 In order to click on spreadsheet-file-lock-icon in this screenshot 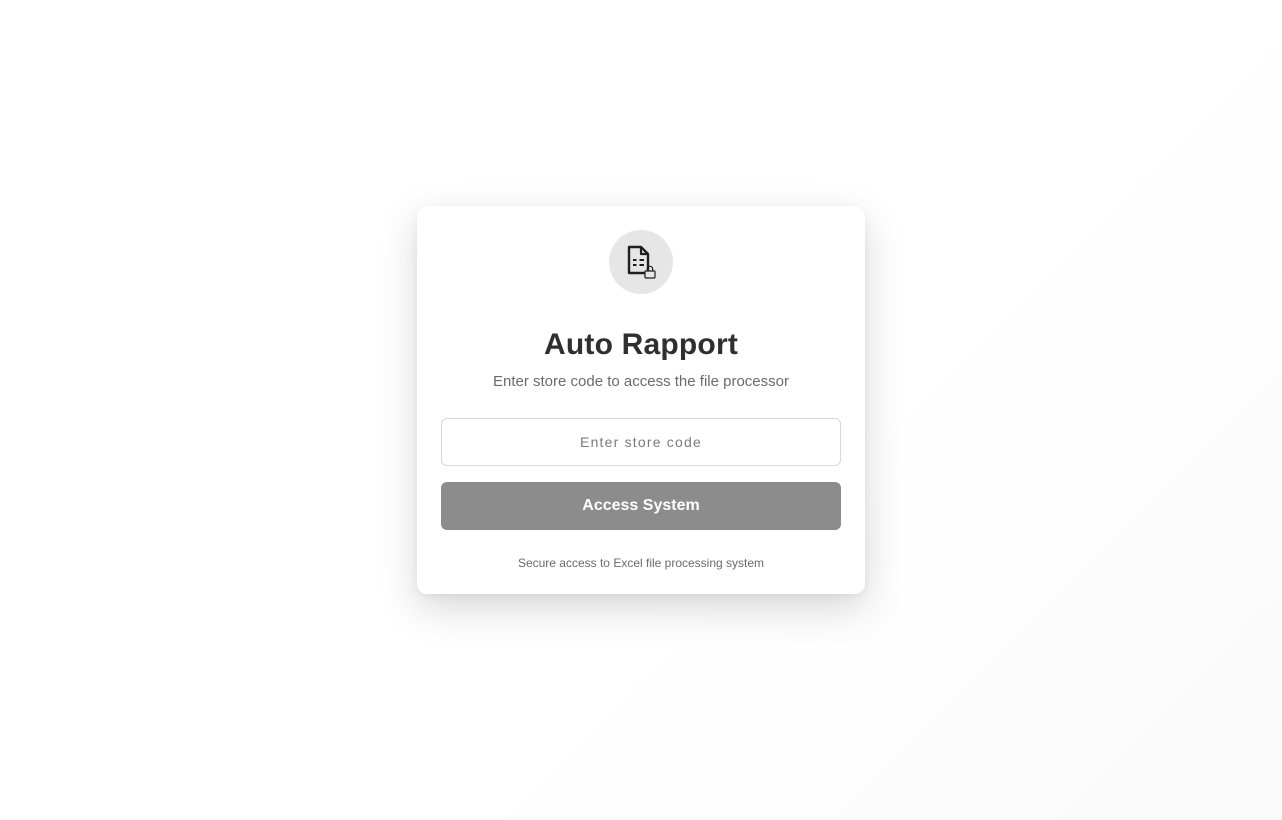, I will do `click(641, 262)`.